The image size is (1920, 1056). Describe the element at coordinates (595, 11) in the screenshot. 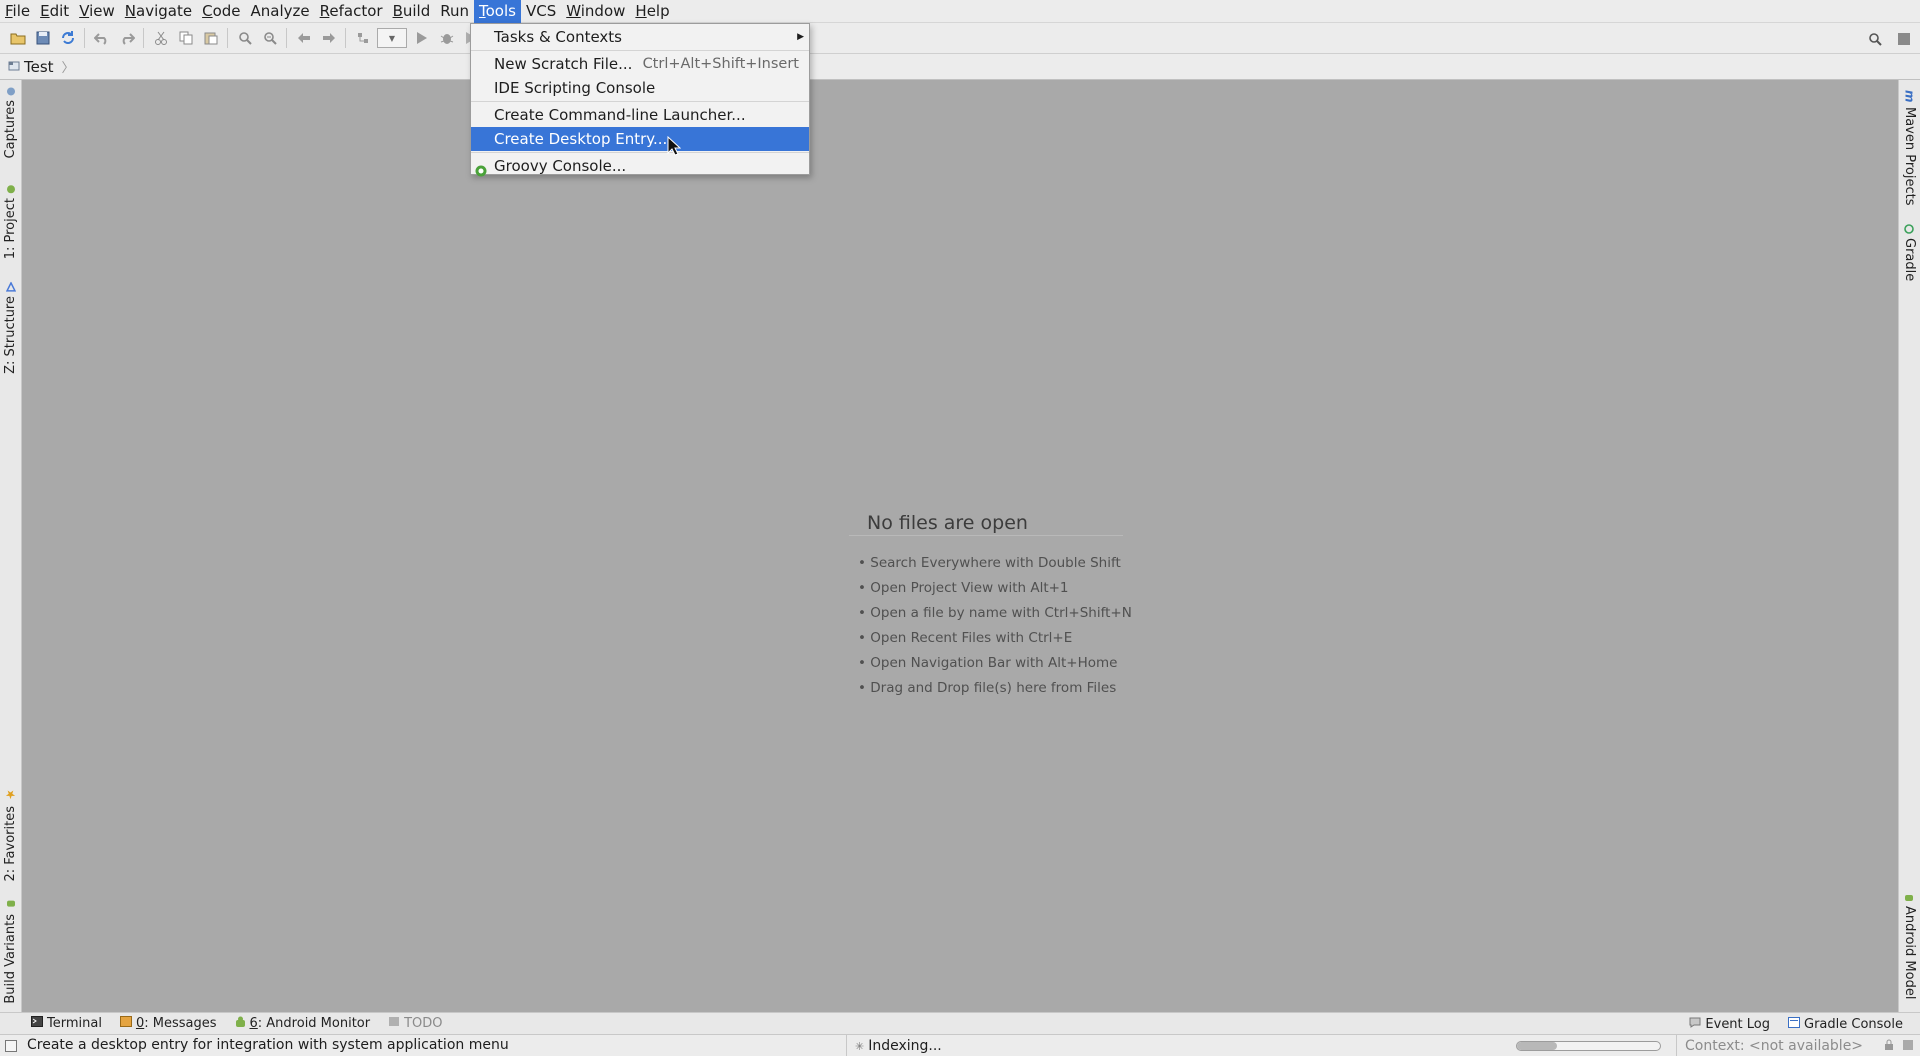

I see `menu-window: Window` at that location.